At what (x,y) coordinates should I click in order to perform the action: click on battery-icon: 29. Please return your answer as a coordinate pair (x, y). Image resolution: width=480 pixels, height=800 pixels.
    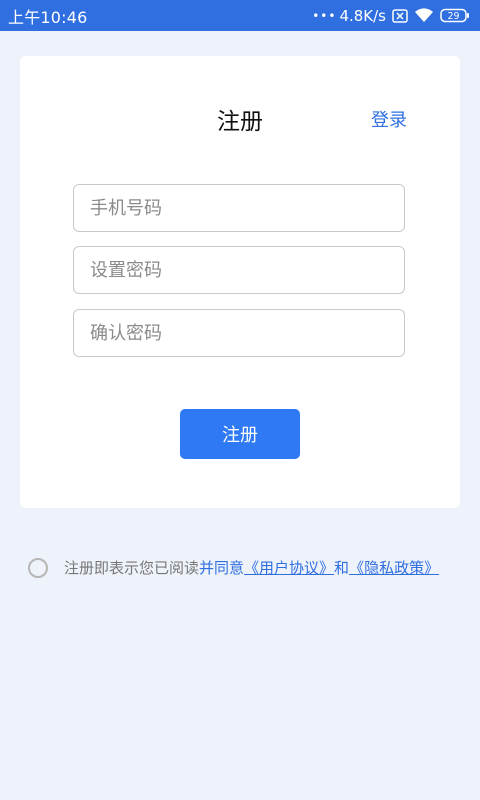
    Looking at the image, I should click on (455, 15).